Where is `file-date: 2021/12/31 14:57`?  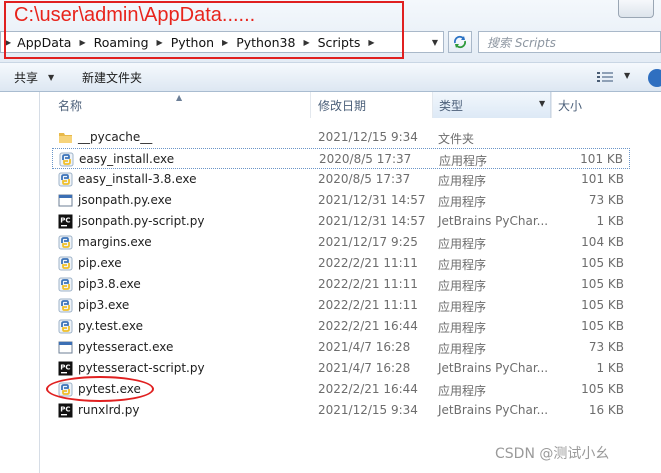 file-date: 2021/12/31 14:57 is located at coordinates (372, 221).